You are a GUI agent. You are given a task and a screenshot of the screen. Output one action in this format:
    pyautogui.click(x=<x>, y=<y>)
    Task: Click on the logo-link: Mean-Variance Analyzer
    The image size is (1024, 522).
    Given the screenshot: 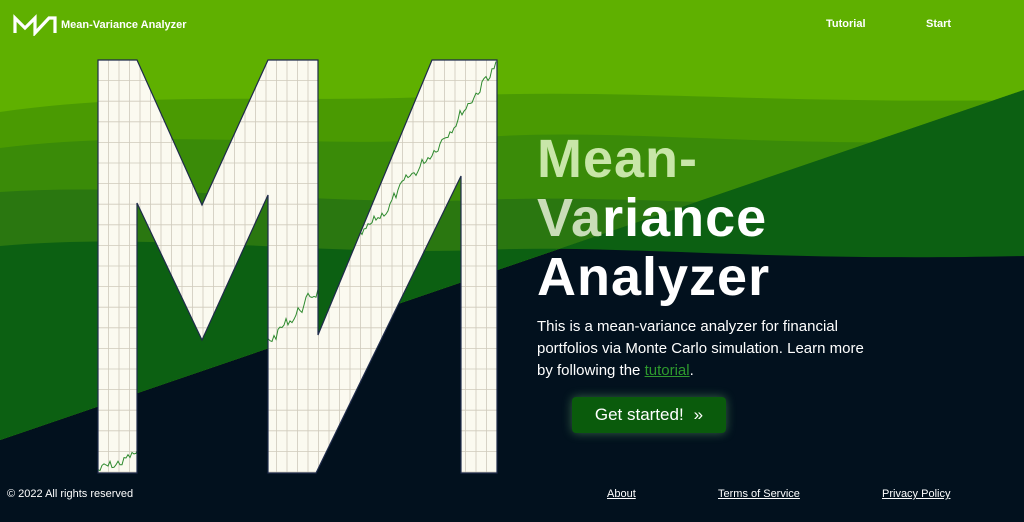 What is the action you would take?
    pyautogui.click(x=99, y=25)
    